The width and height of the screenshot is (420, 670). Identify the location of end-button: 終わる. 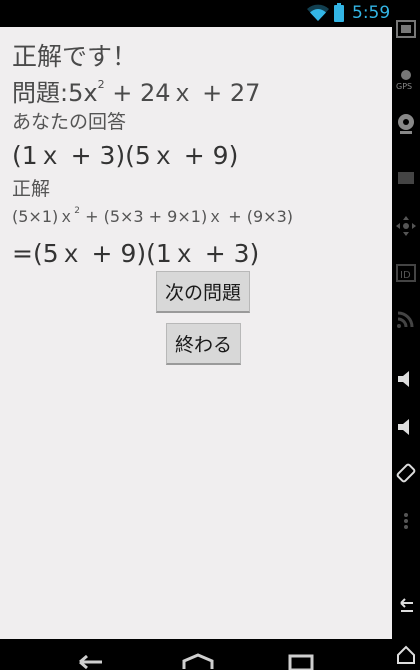
(203, 344).